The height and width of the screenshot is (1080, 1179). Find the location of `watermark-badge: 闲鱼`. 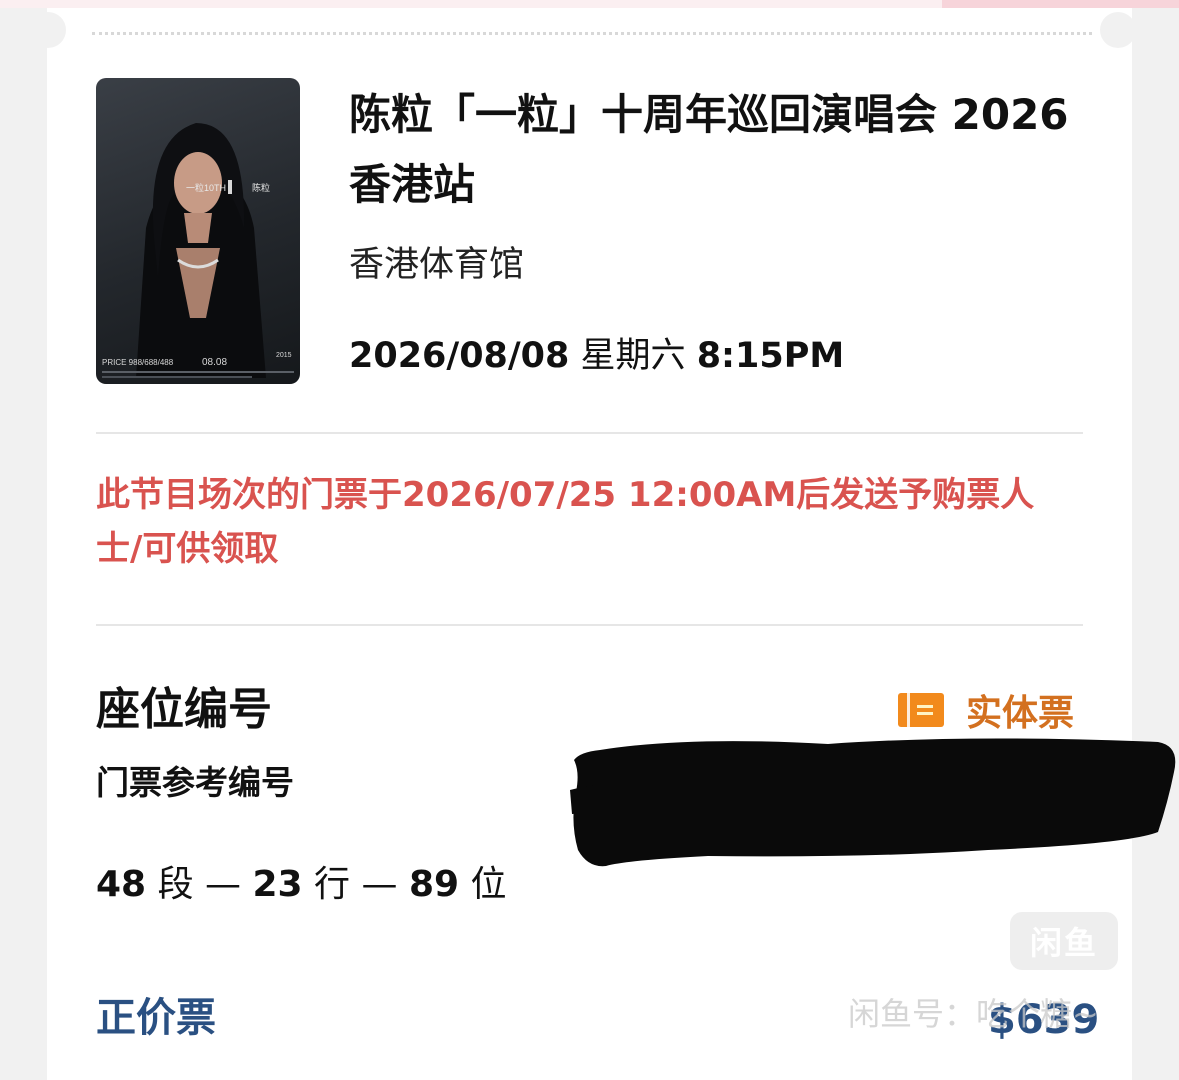

watermark-badge: 闲鱼 is located at coordinates (1064, 941).